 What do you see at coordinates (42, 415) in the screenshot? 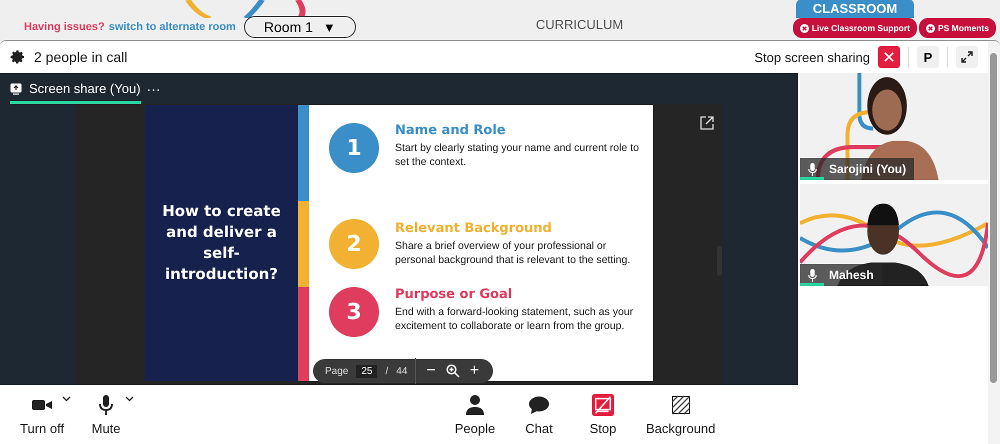
I see `camera-button: Turn off` at bounding box center [42, 415].